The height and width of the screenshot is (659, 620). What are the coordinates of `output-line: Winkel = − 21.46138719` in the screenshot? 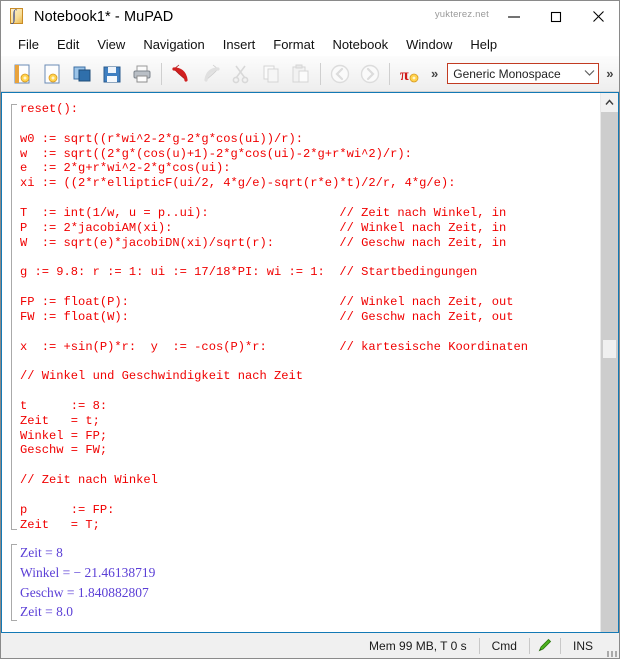 It's located at (88, 573).